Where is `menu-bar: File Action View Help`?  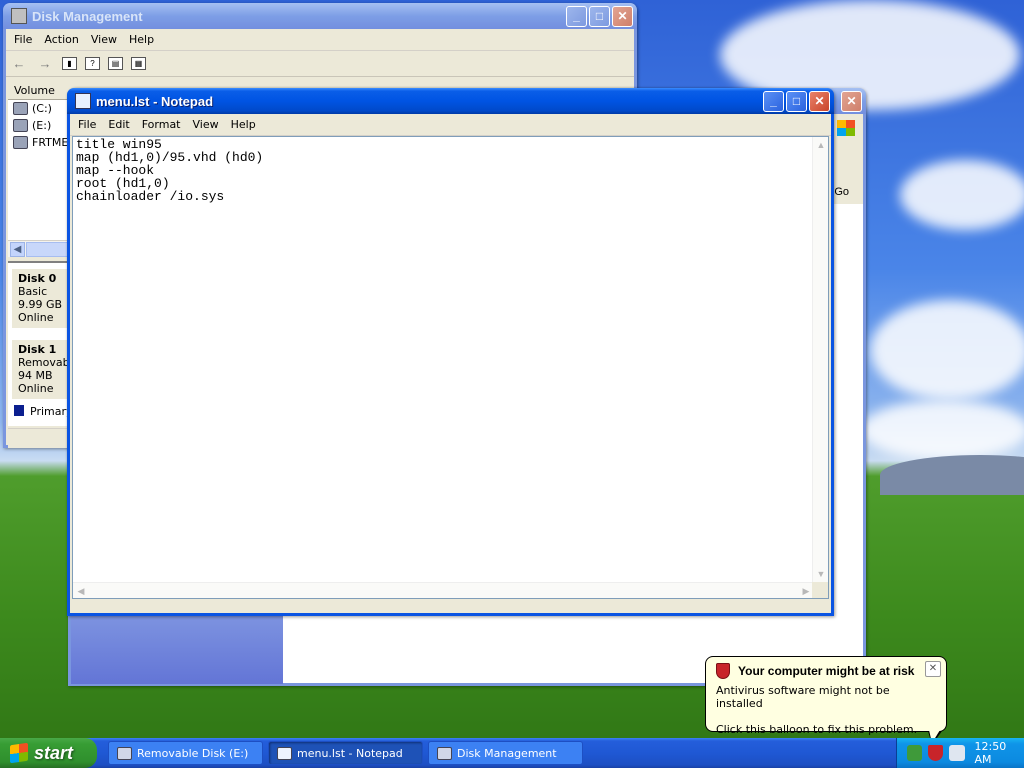
menu-bar: File Action View Help is located at coordinates (320, 40).